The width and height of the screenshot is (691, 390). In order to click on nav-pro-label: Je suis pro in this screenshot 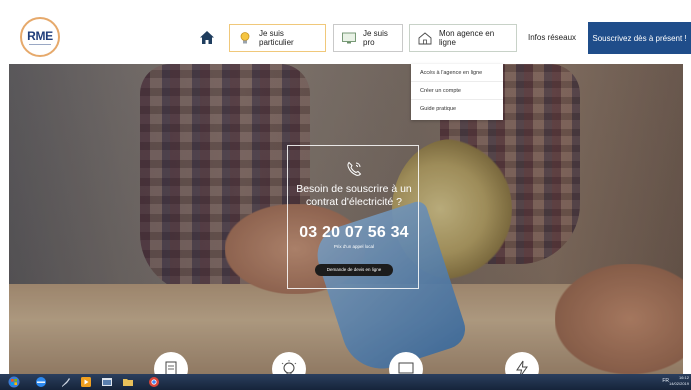, I will do `click(375, 38)`.